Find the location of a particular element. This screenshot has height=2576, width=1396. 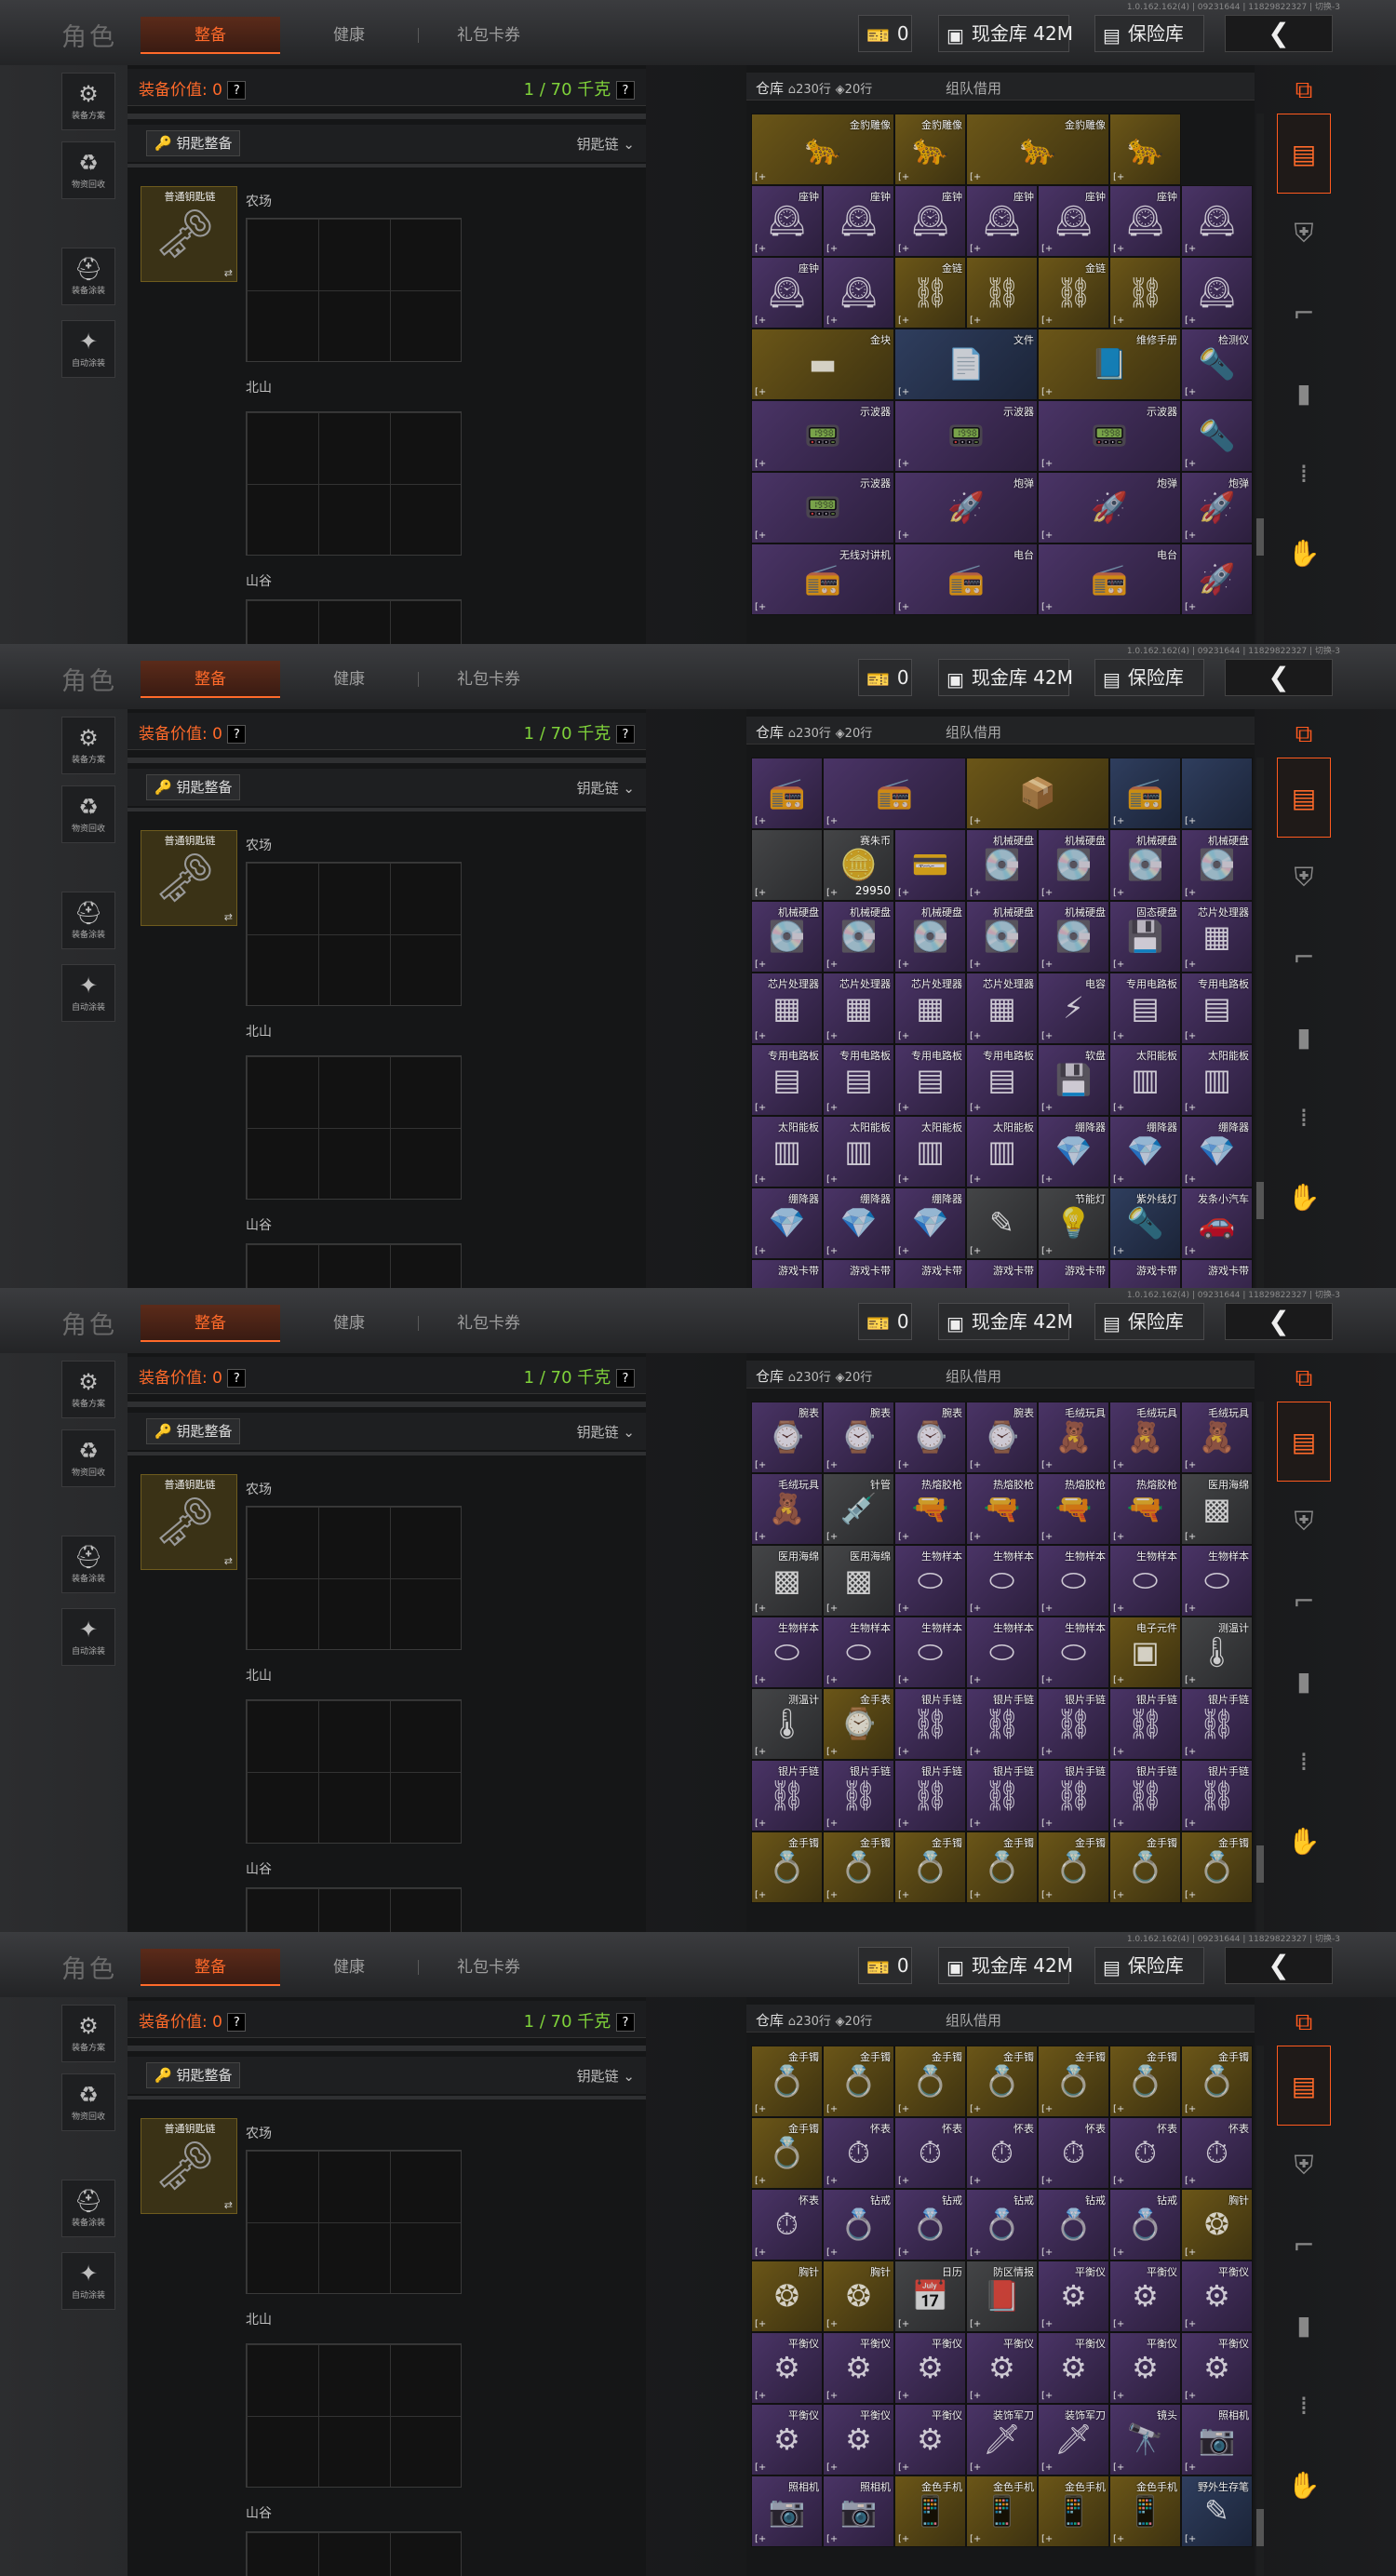

scrollbar-thumb is located at coordinates (1260, 1864).